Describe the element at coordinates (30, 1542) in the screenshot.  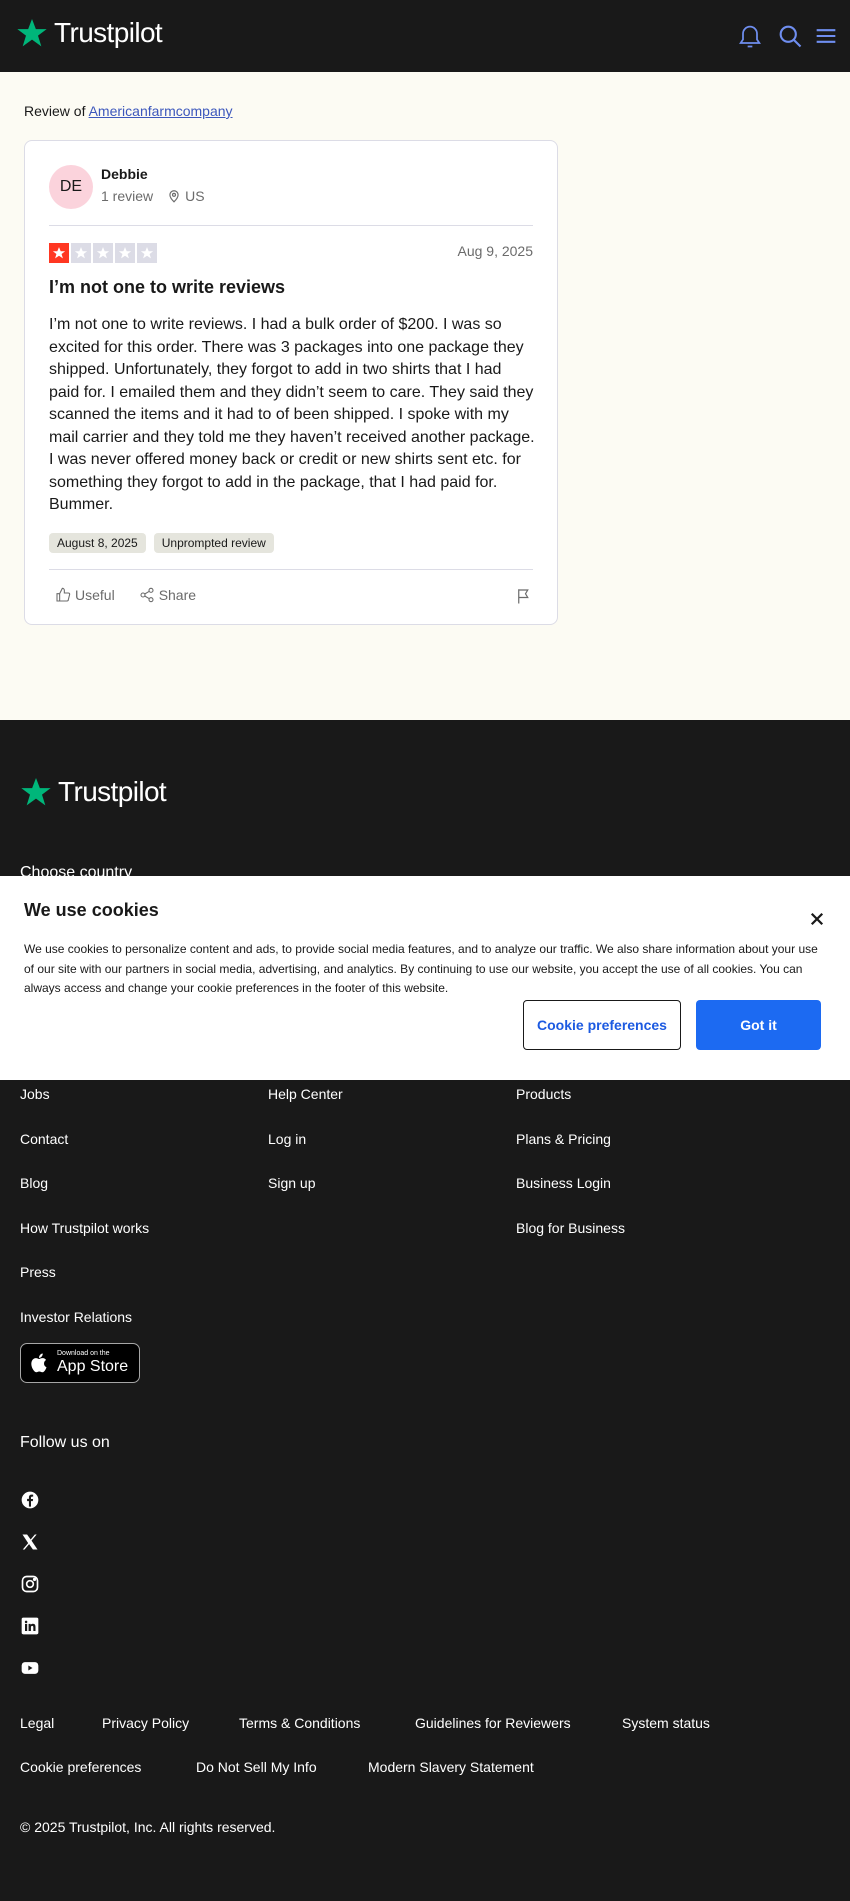
I see `x-icon` at that location.